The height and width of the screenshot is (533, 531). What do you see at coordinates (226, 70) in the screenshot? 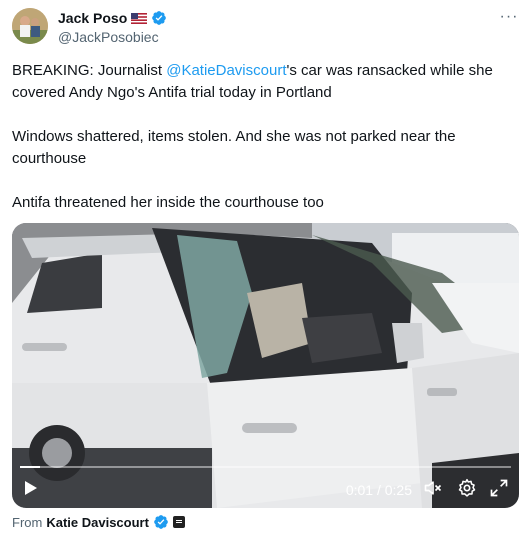
I see `mention-link: @KatieDaviscourt` at bounding box center [226, 70].